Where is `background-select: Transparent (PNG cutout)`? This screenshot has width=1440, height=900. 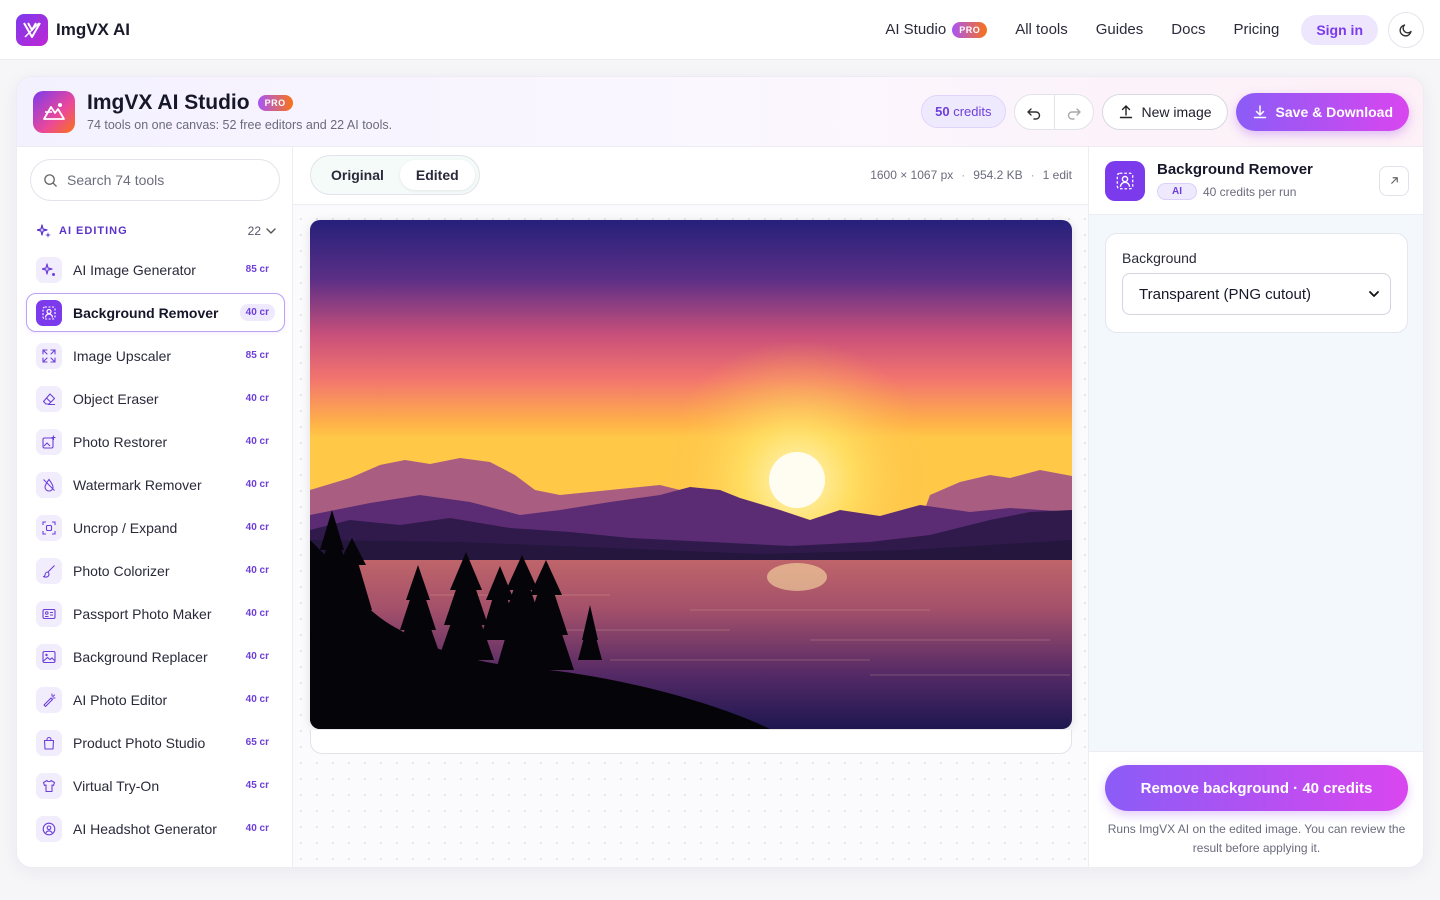 background-select: Transparent (PNG cutout) is located at coordinates (1256, 294).